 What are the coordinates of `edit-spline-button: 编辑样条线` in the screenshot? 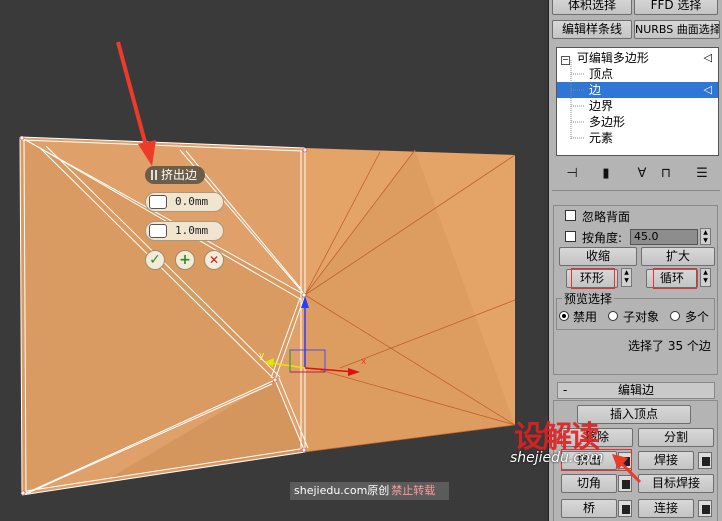 It's located at (592, 29).